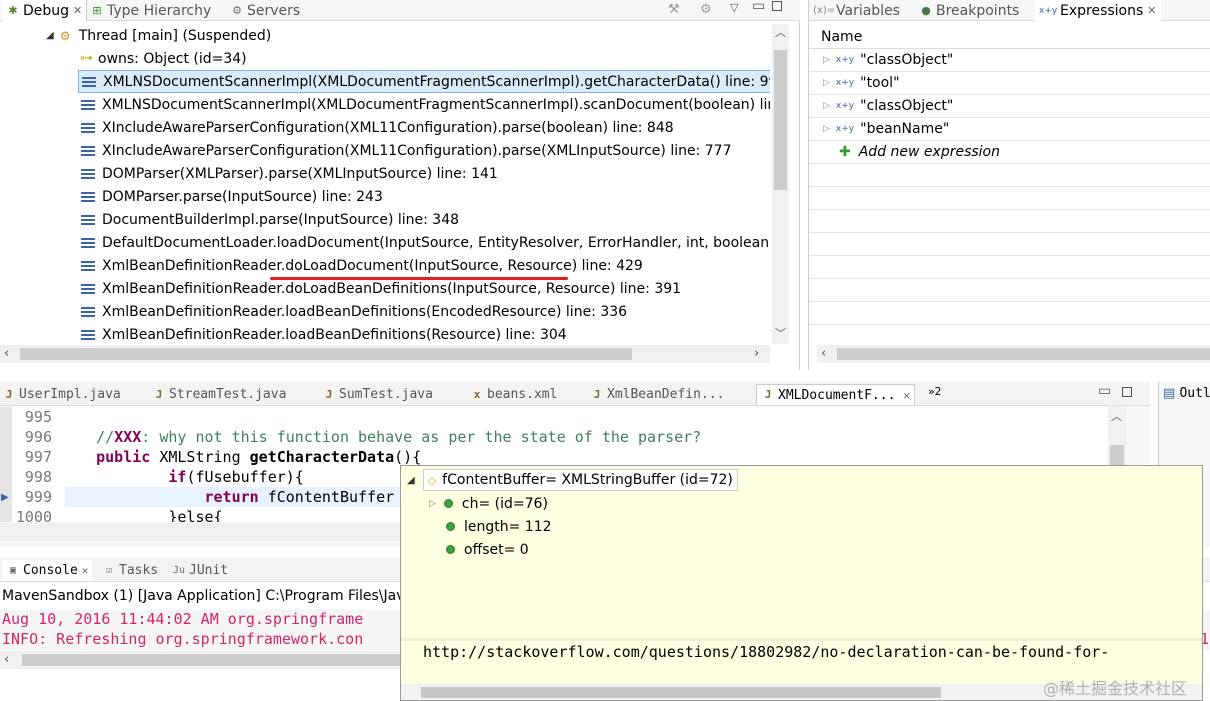 The image size is (1210, 701). What do you see at coordinates (845, 83) in the screenshot?
I see `watch-expression-icon: x+y` at bounding box center [845, 83].